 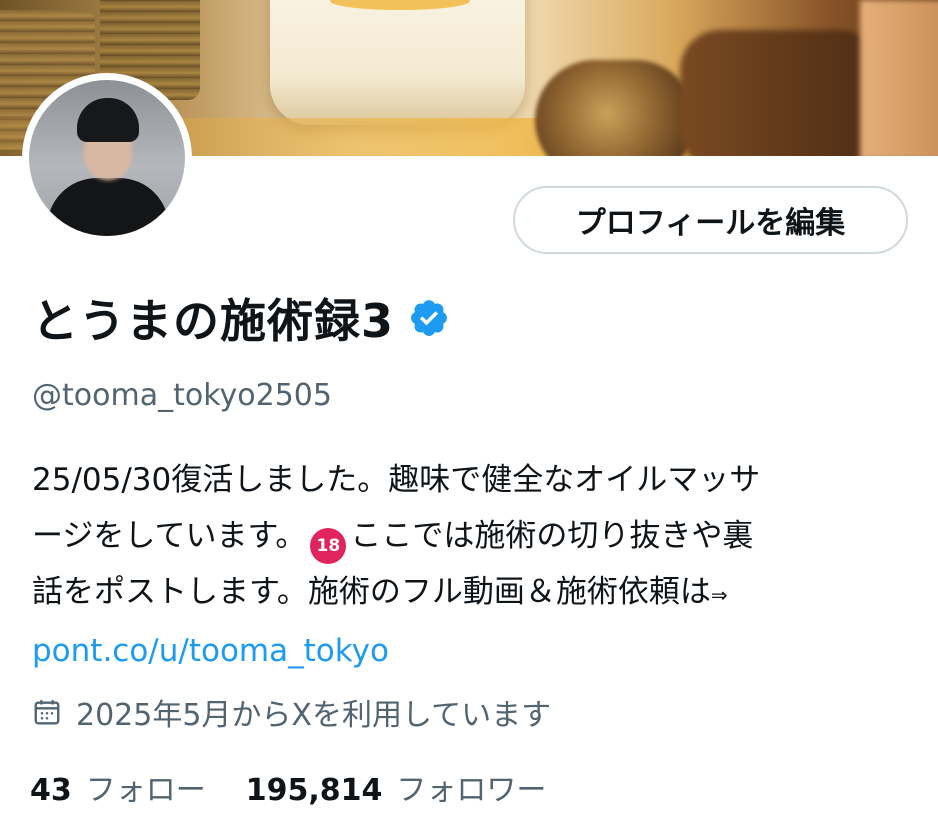 I want to click on following-label: フォロー, so click(x=145, y=790).